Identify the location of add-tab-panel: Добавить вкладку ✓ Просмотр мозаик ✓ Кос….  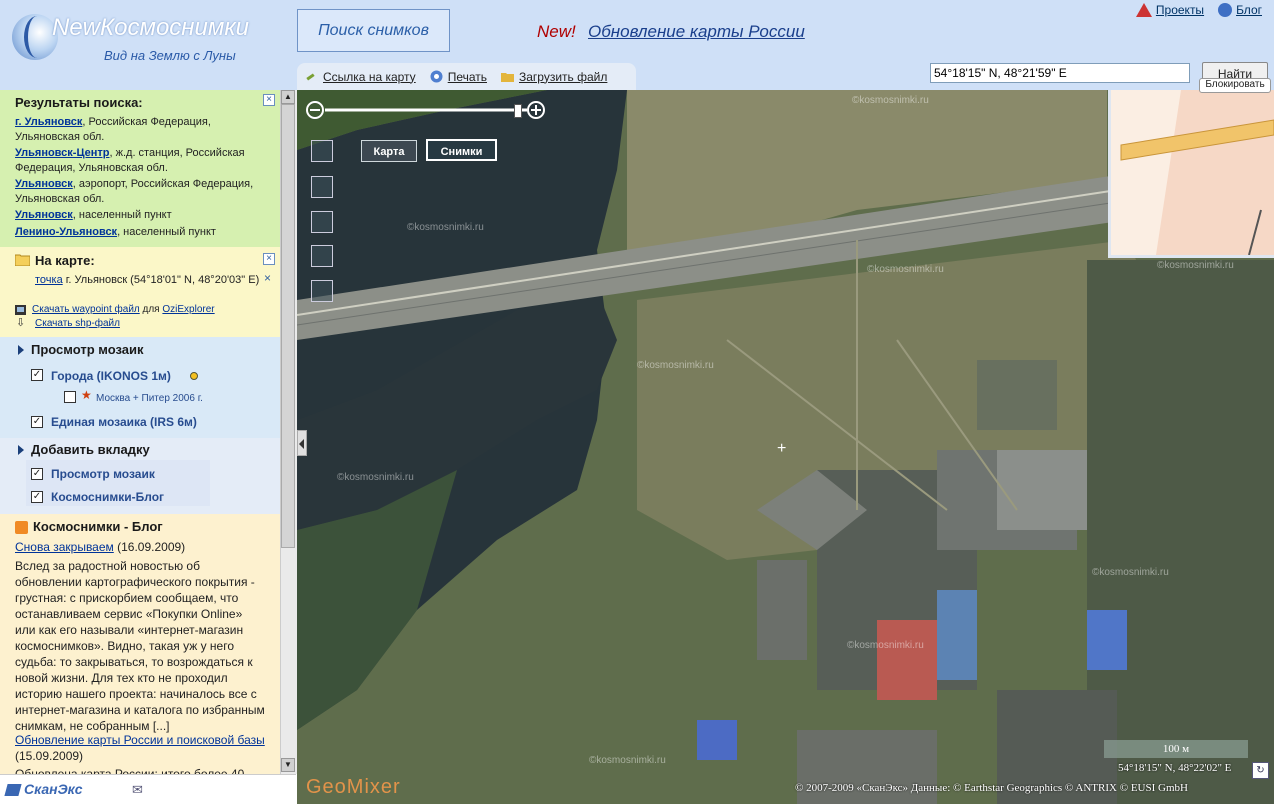
(140, 476).